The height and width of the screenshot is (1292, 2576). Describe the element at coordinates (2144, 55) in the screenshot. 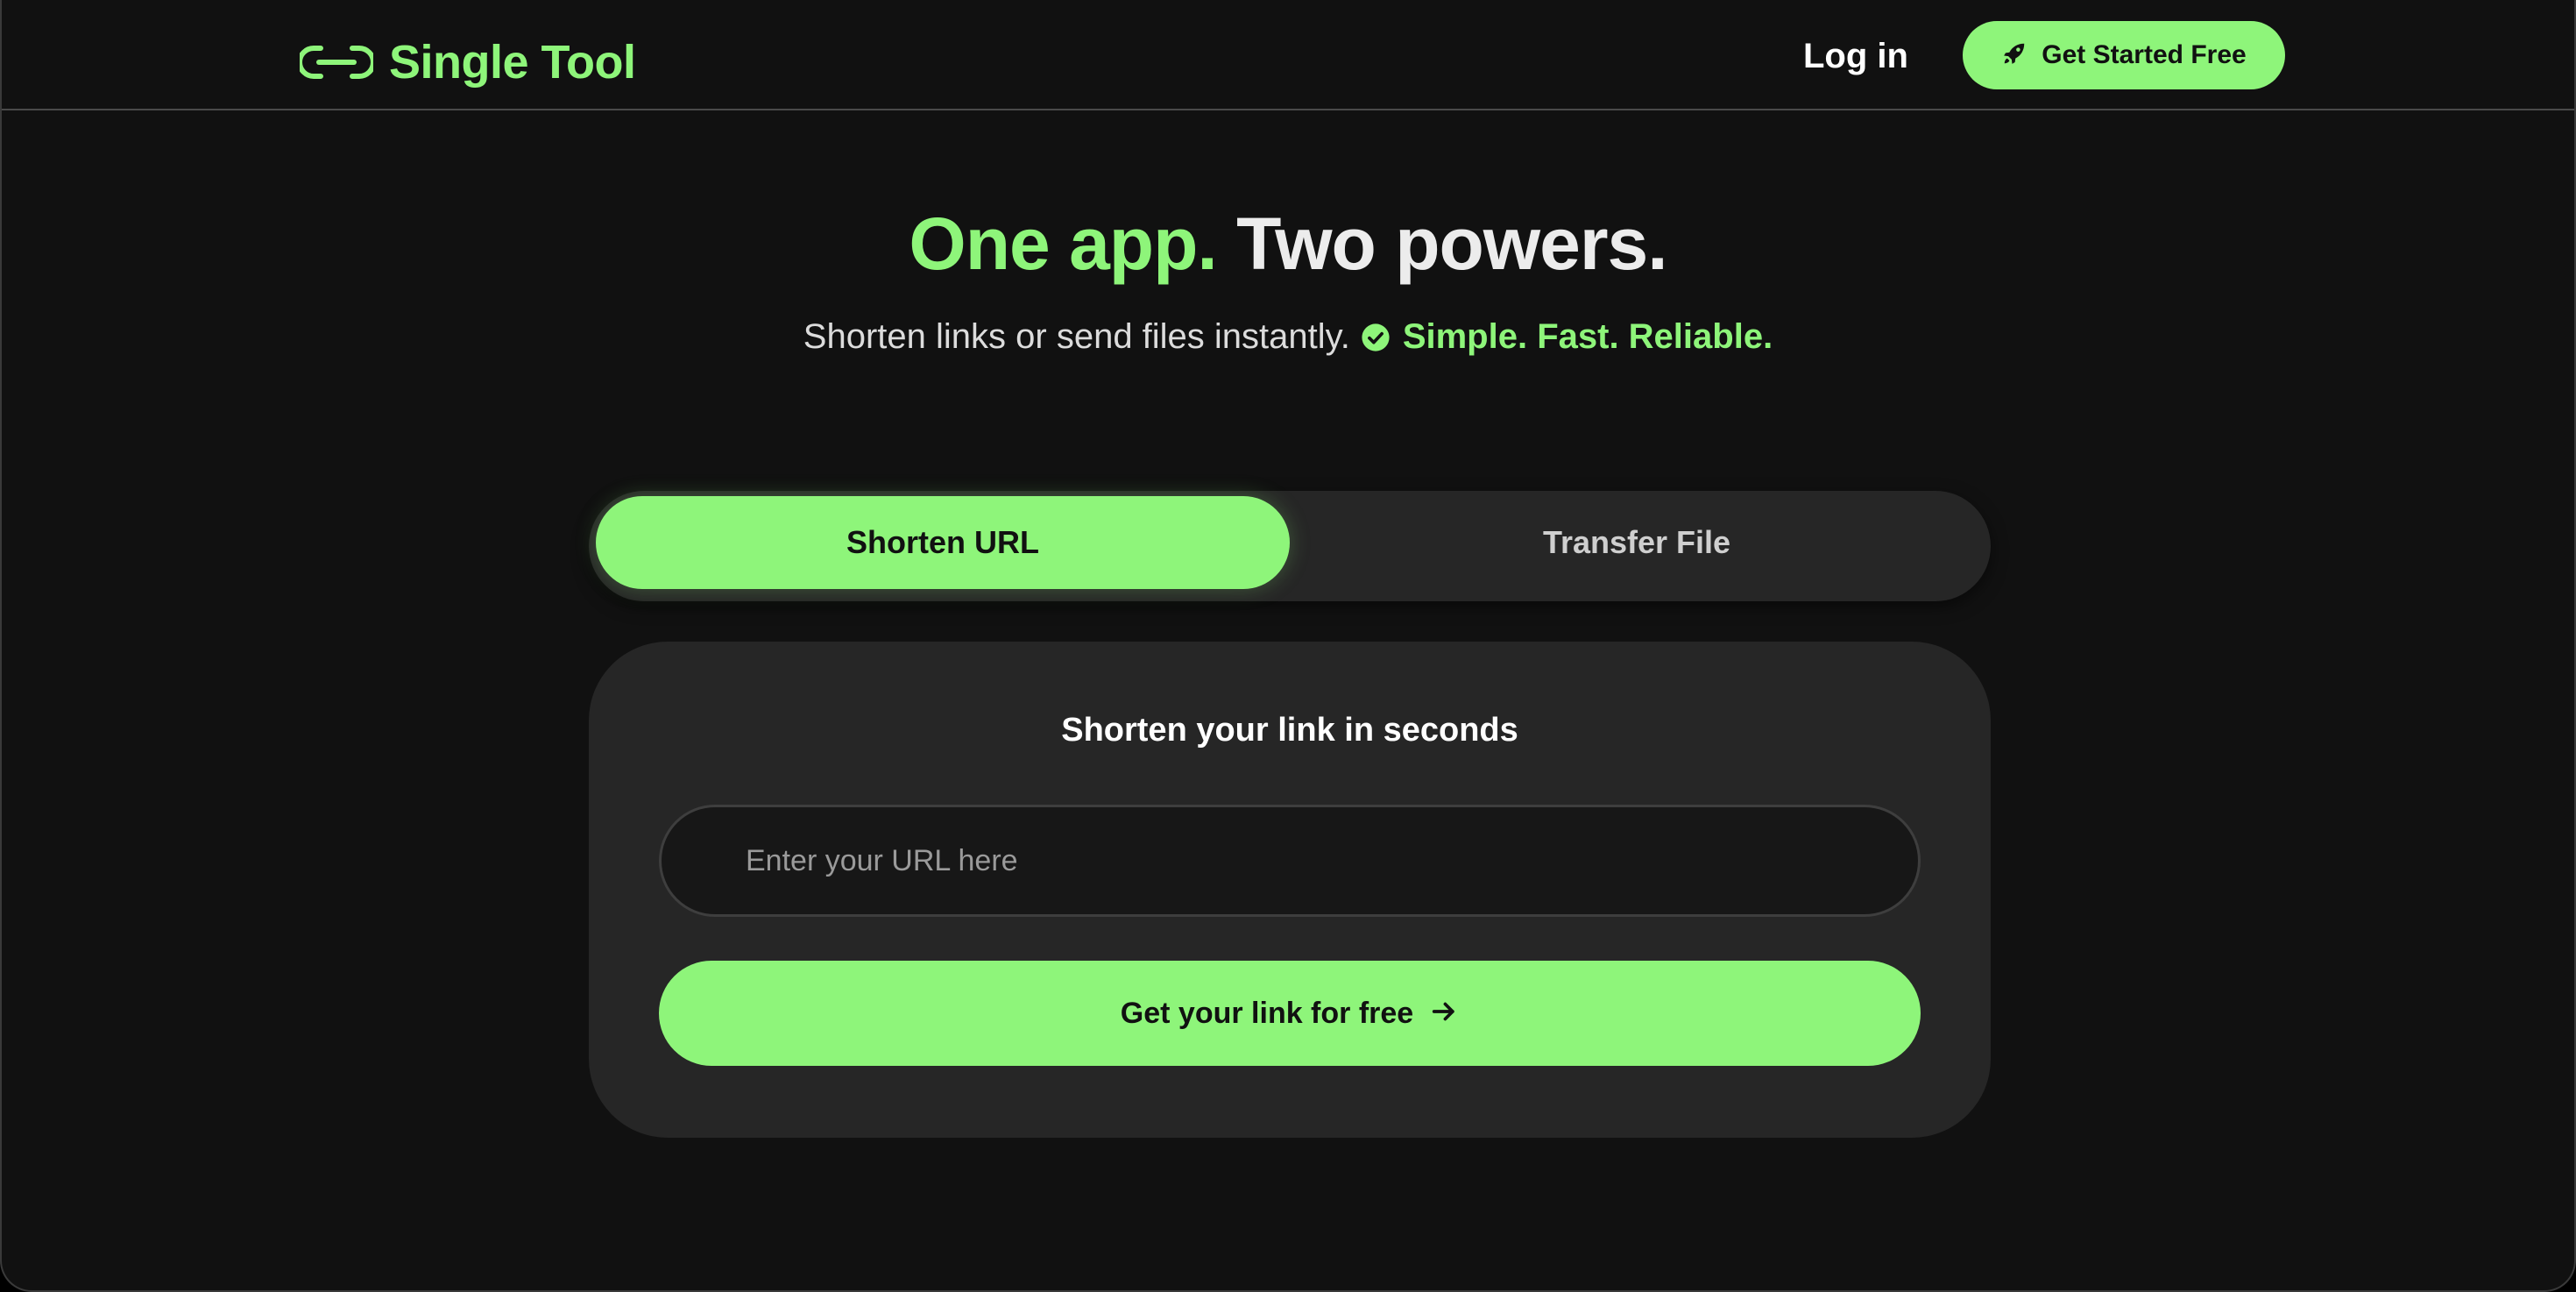

I see `get-started-label: Get Started Free` at that location.